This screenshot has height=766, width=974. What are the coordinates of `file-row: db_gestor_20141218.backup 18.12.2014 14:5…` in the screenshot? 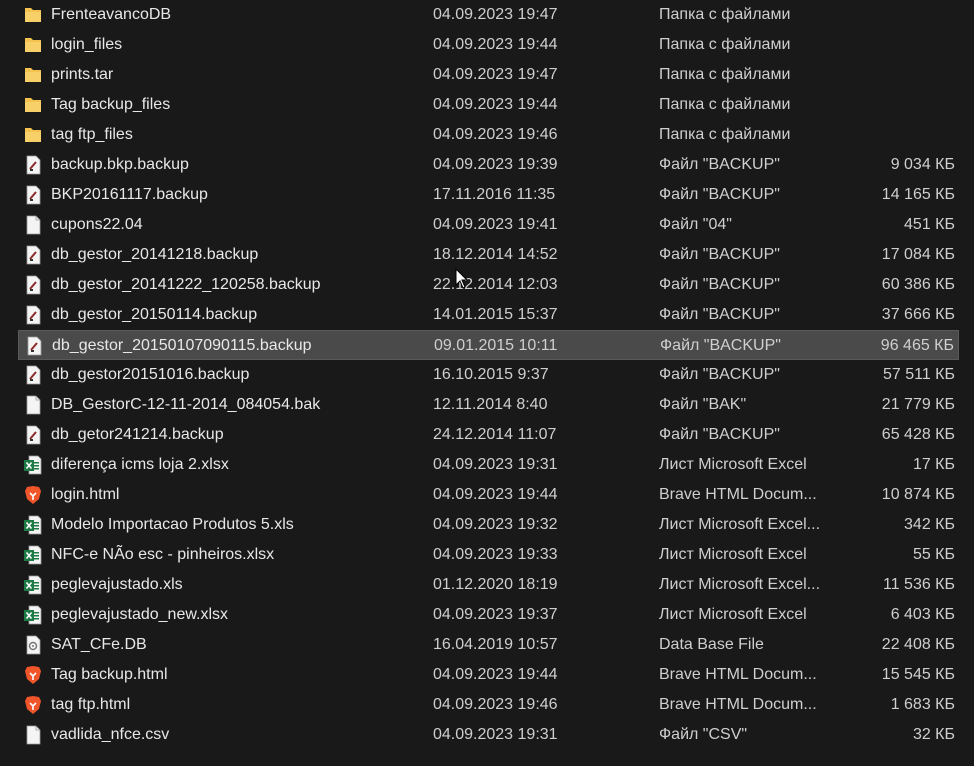 It's located at (488, 255).